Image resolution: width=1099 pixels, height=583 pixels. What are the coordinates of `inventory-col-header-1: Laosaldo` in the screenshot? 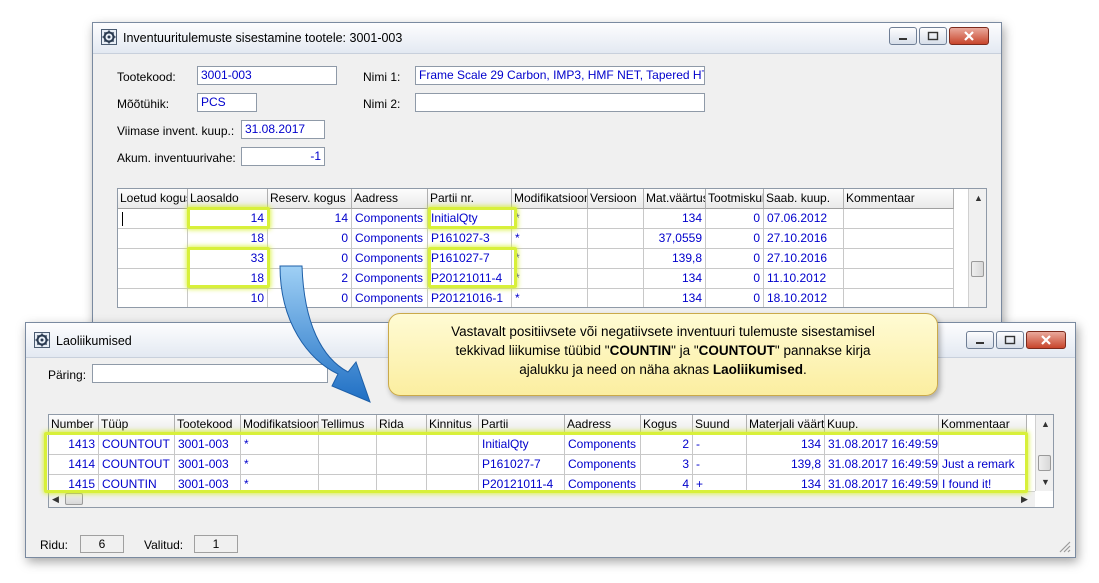 It's located at (228, 199).